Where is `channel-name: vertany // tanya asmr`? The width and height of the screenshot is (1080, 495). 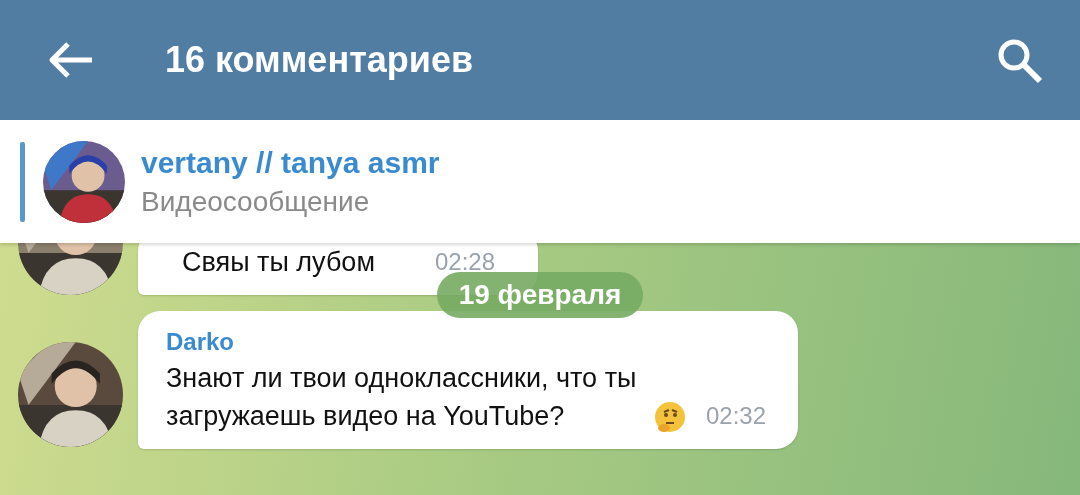 channel-name: vertany // tanya asmr is located at coordinates (290, 162).